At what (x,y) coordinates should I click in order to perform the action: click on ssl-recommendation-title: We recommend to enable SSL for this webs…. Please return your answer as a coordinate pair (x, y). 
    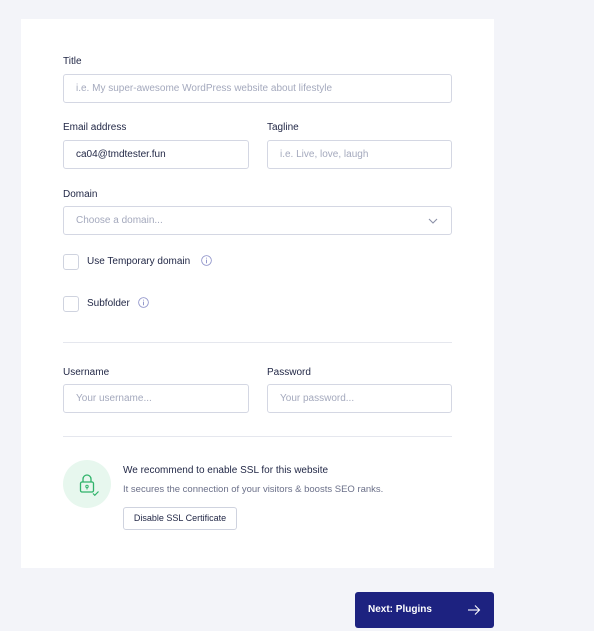
    Looking at the image, I should click on (226, 470).